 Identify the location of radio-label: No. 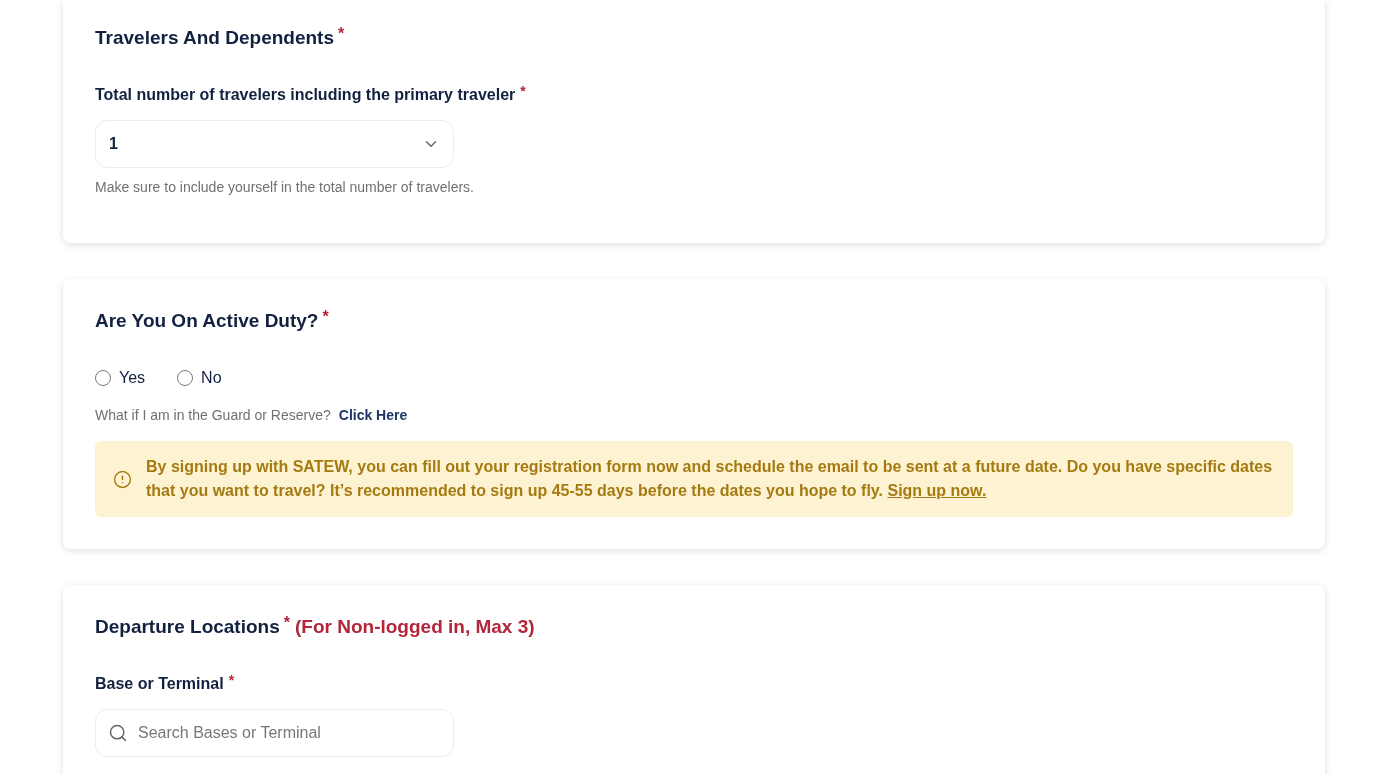
(211, 378).